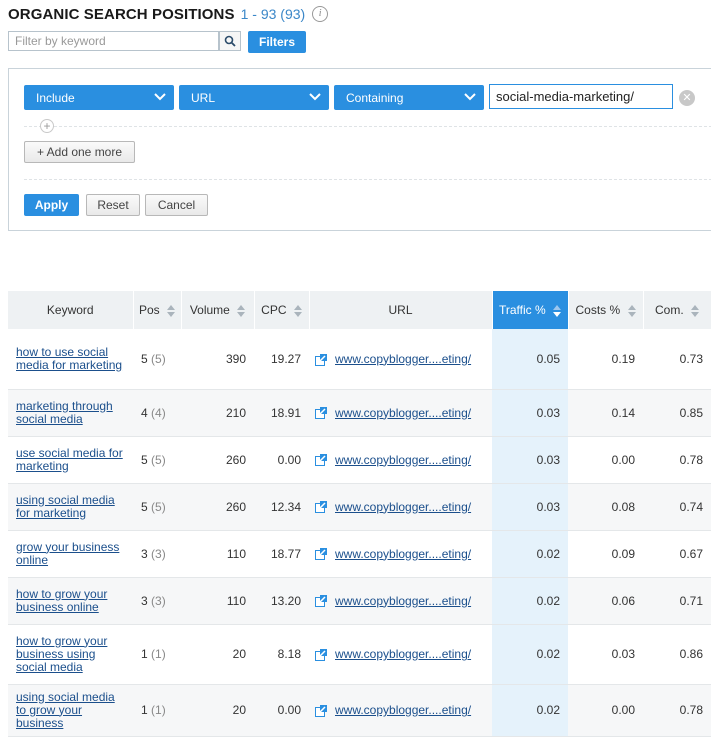 Image resolution: width=711 pixels, height=737 pixels. Describe the element at coordinates (677, 654) in the screenshot. I see `com-cell: 0.86` at that location.